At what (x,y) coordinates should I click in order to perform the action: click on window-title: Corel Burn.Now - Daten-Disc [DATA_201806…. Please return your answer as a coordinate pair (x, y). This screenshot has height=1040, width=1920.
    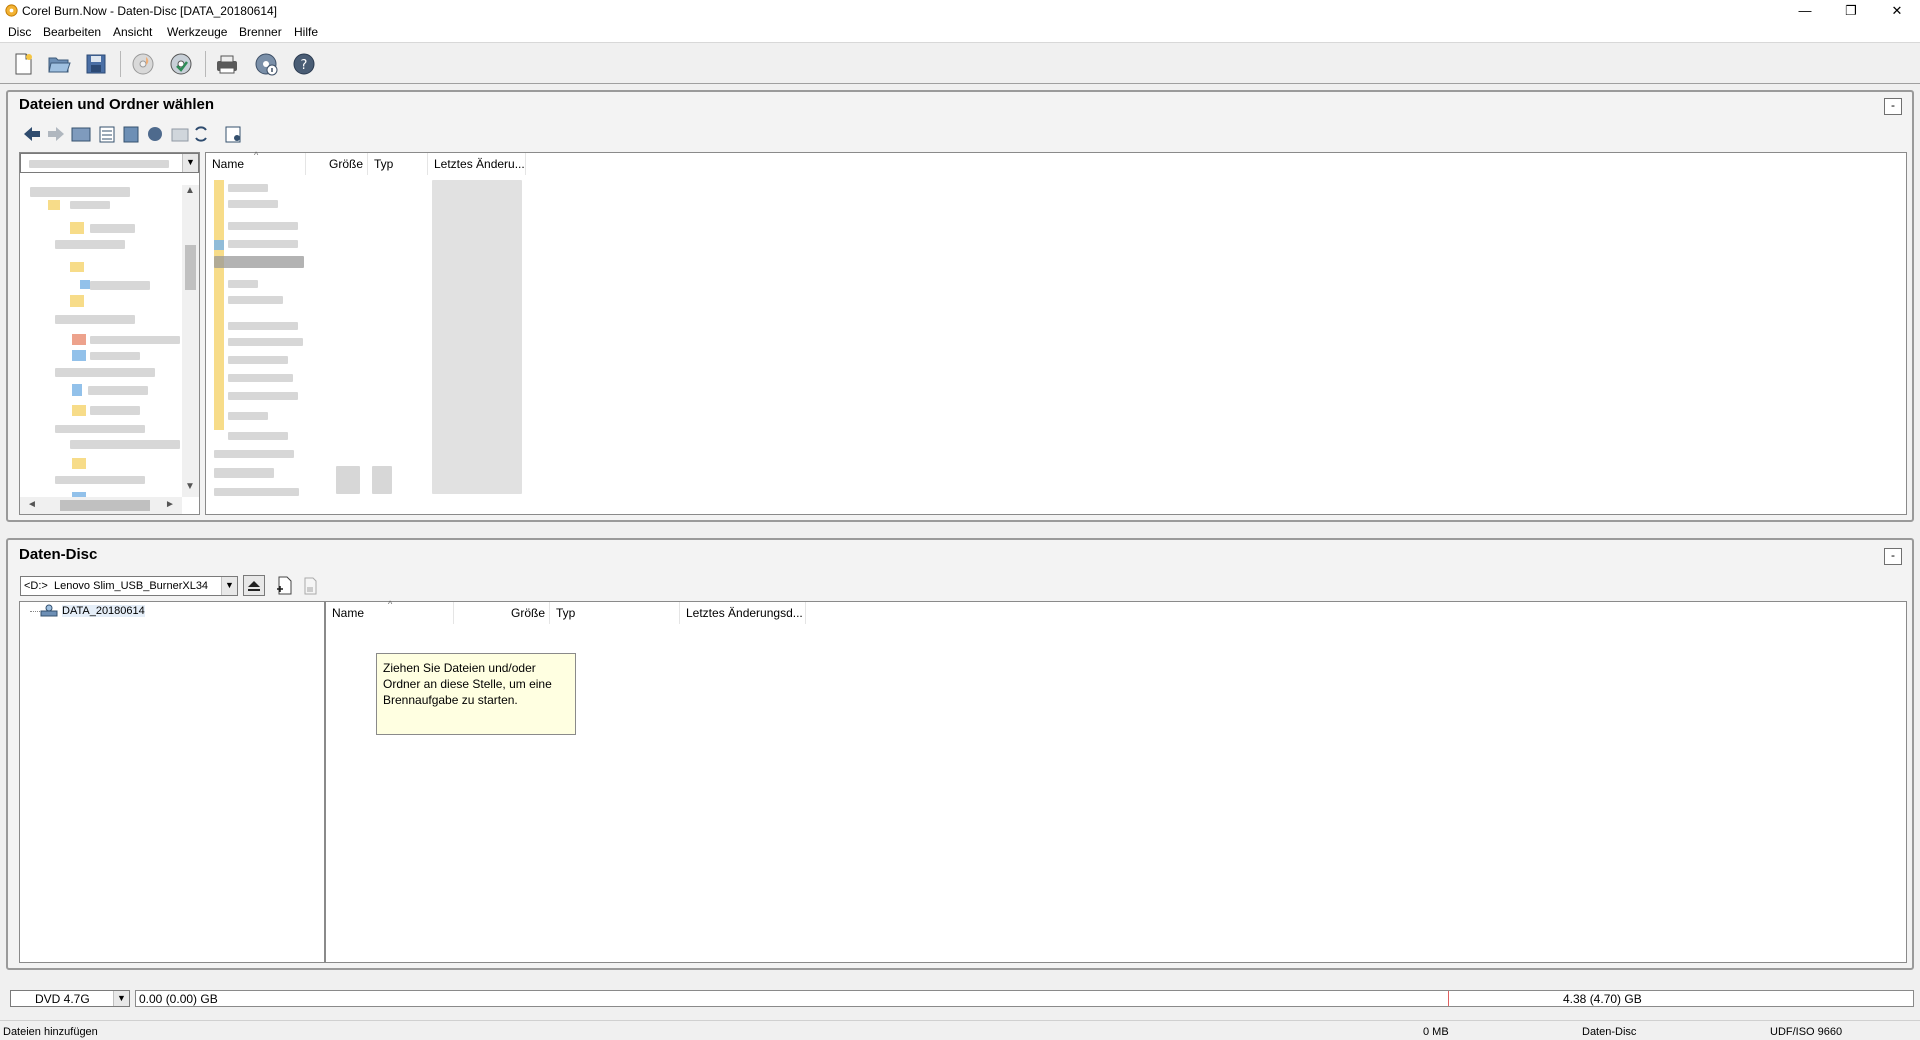
    Looking at the image, I should click on (149, 11).